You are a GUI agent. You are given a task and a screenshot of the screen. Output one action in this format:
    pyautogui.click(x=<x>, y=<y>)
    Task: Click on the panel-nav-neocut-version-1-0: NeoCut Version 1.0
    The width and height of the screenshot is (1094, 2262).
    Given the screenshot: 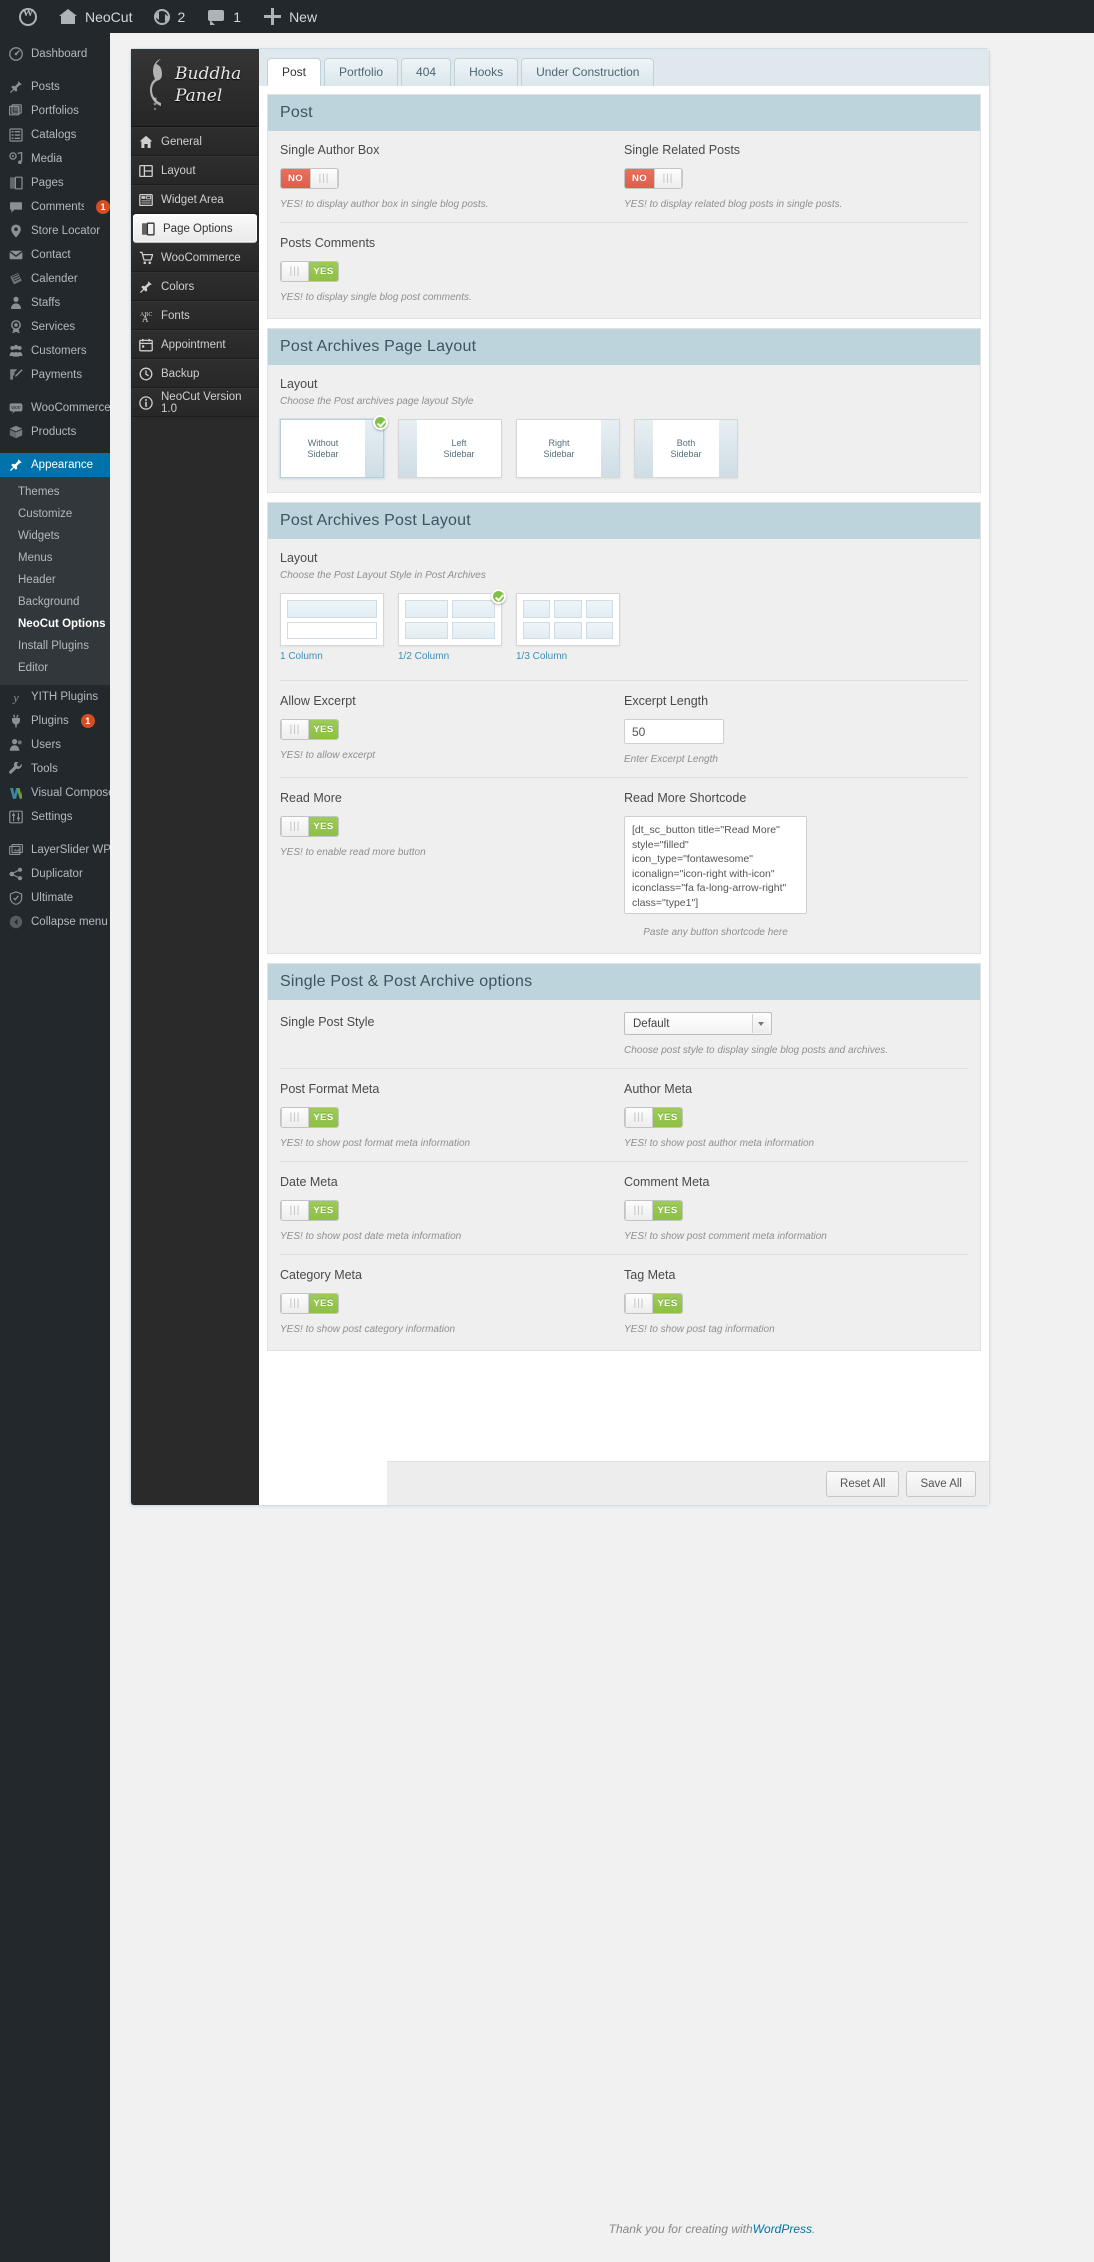 What is the action you would take?
    pyautogui.click(x=195, y=402)
    